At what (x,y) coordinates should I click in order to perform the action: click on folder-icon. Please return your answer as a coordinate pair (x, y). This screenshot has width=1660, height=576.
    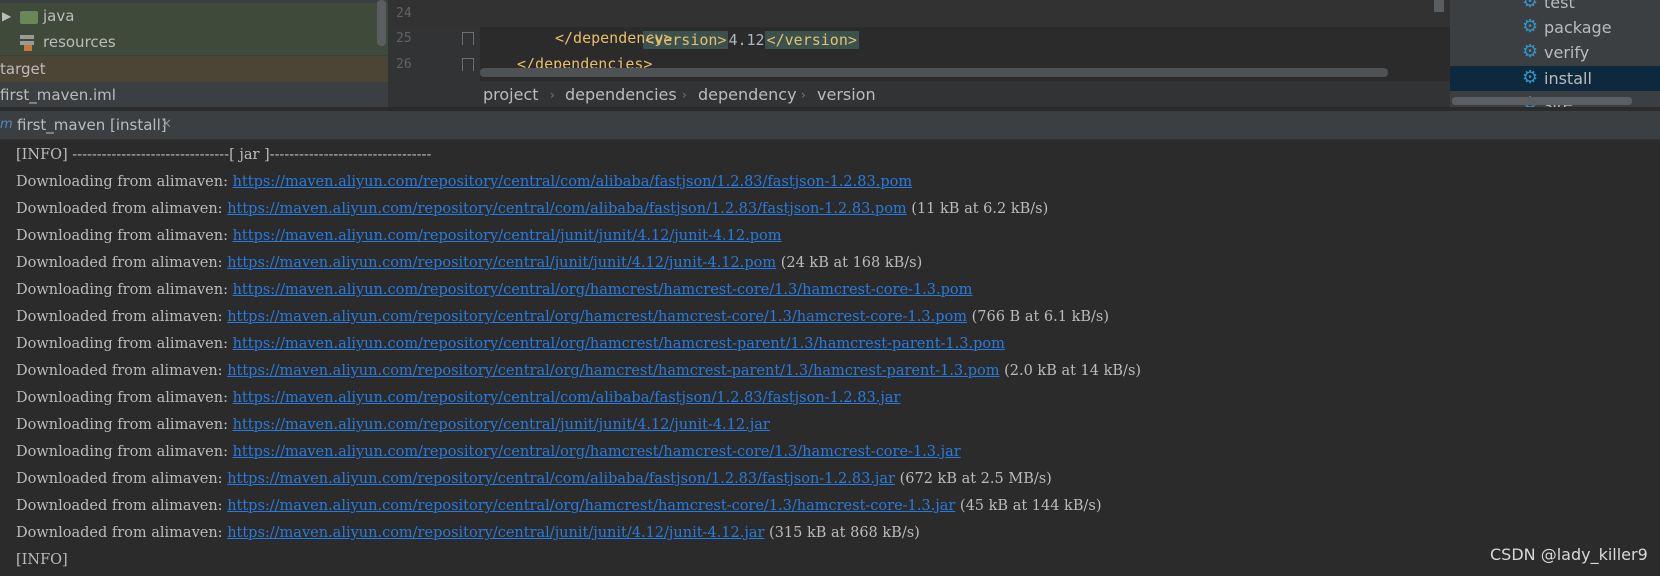
    Looking at the image, I should click on (29, 17).